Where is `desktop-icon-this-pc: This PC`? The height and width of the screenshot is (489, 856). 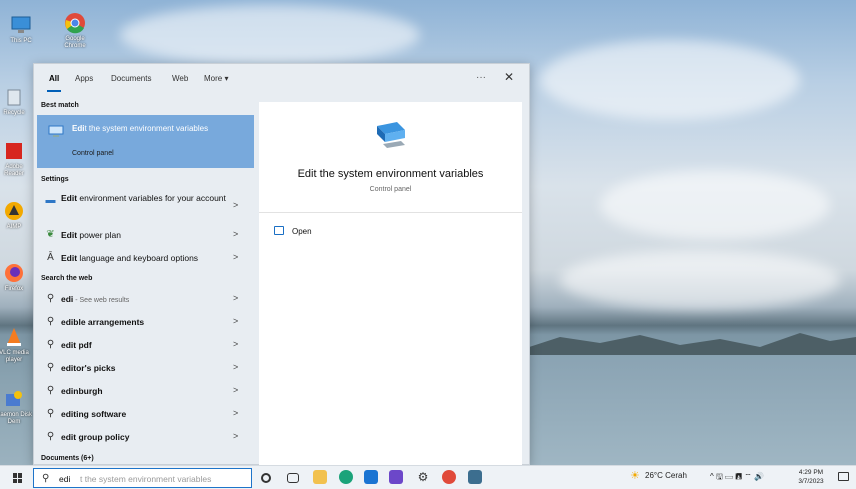
desktop-icon-this-pc: This PC is located at coordinates (21, 29).